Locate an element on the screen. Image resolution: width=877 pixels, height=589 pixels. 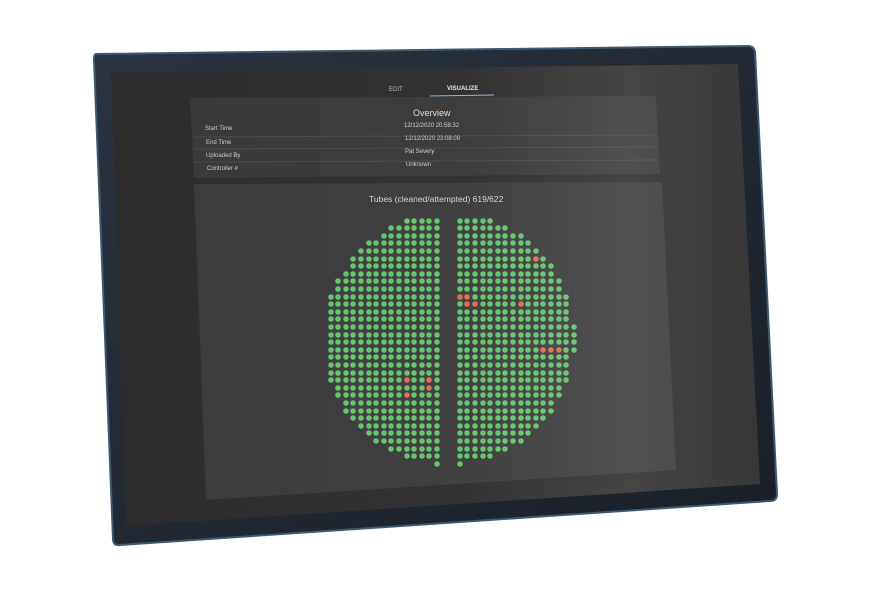
overview-title: Overview is located at coordinates (432, 113).